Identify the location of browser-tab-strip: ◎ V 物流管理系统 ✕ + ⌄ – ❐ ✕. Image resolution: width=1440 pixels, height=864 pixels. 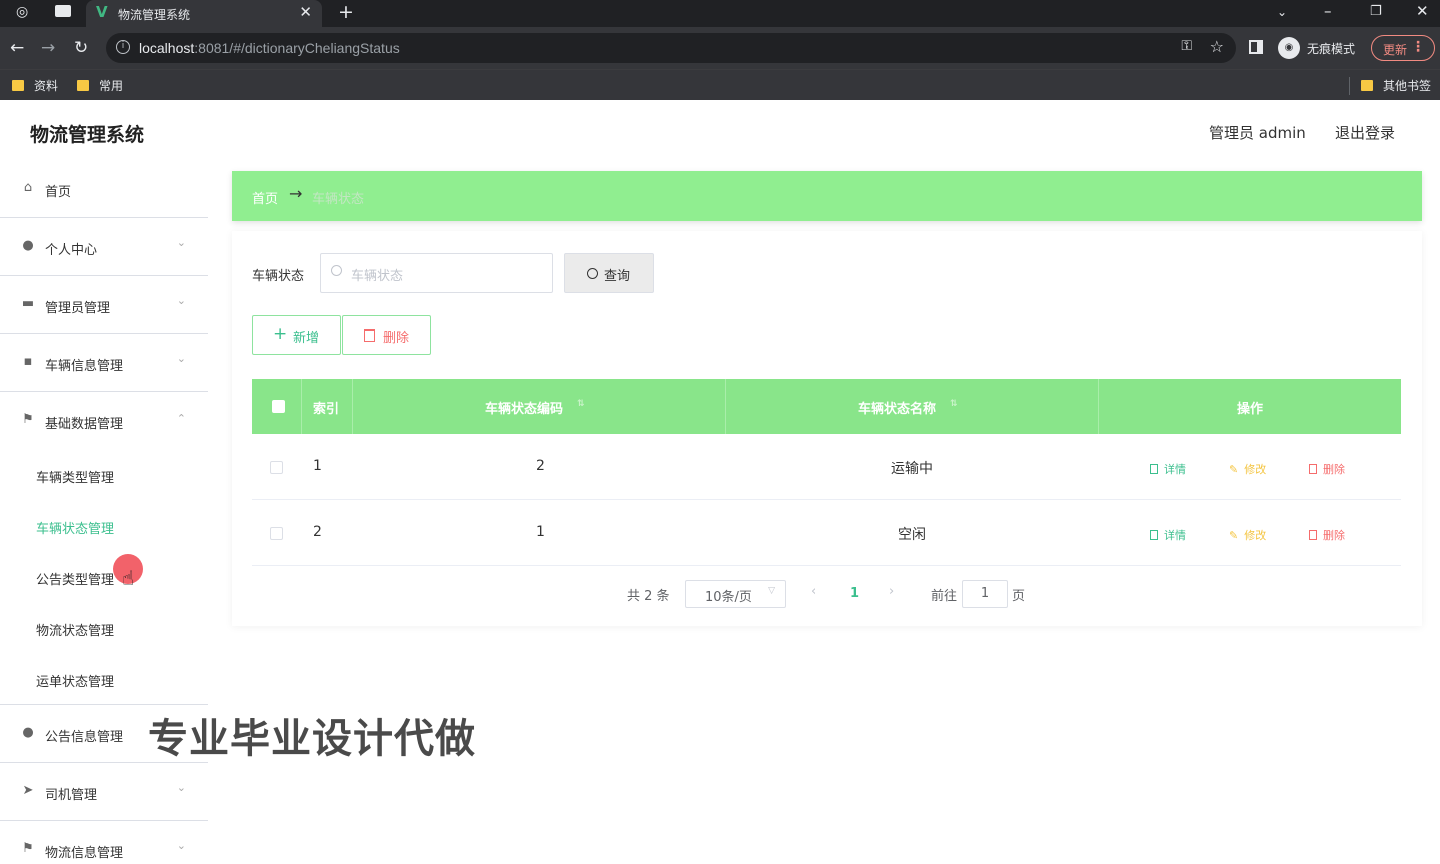
(720, 13).